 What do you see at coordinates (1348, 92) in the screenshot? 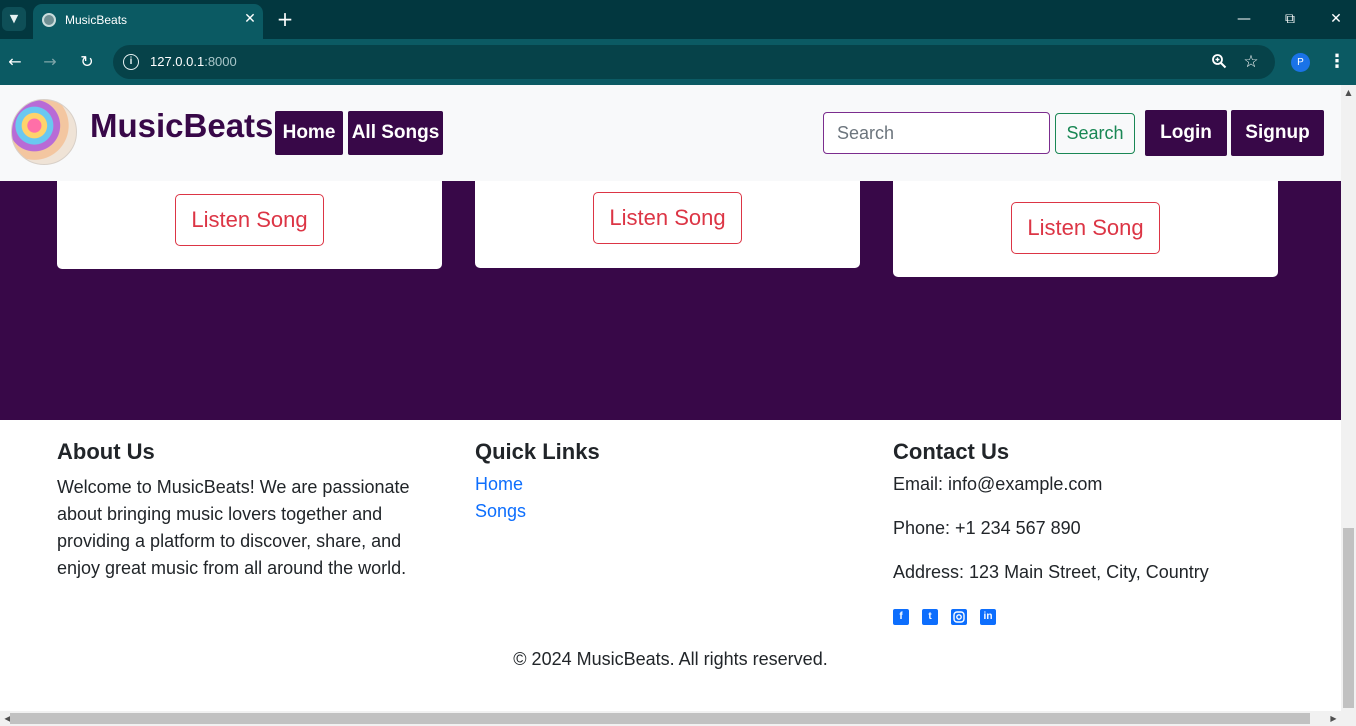
I see `scroll-up-icon: ▲` at bounding box center [1348, 92].